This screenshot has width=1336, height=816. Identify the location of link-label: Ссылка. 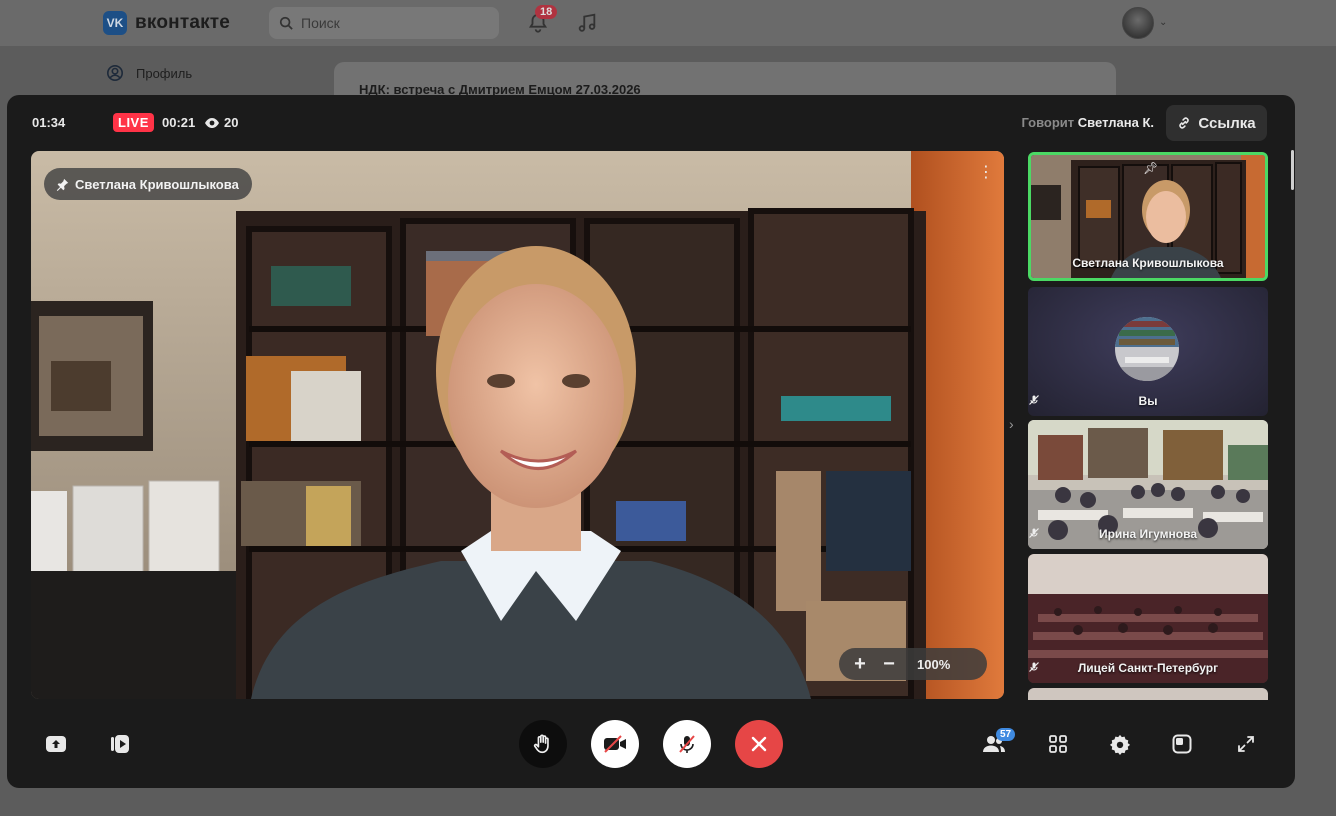
(1227, 123).